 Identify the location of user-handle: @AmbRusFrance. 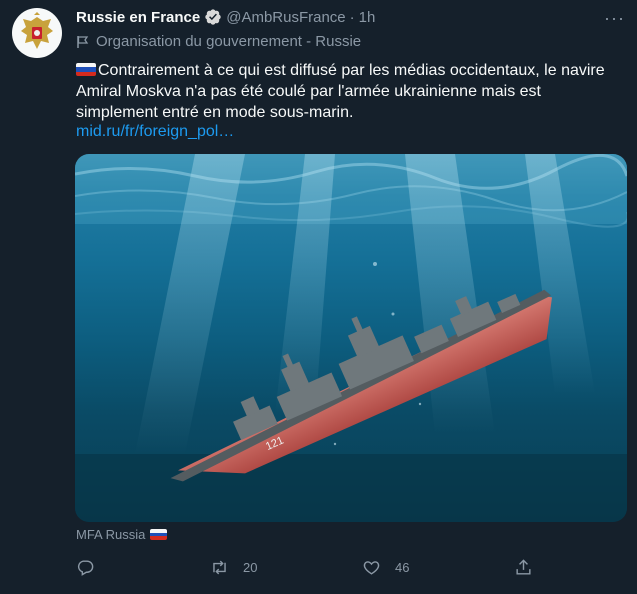
(285, 17).